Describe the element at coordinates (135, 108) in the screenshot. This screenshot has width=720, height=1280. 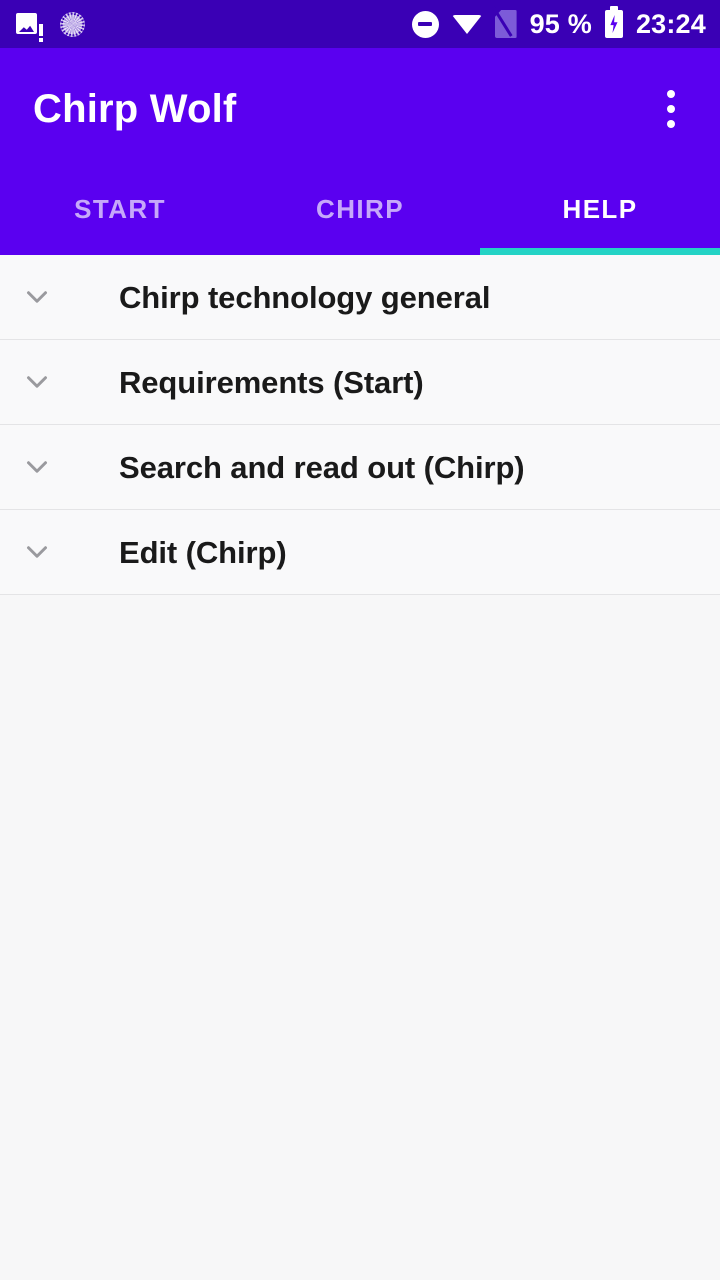
I see `app-title: Chirp Wolf` at that location.